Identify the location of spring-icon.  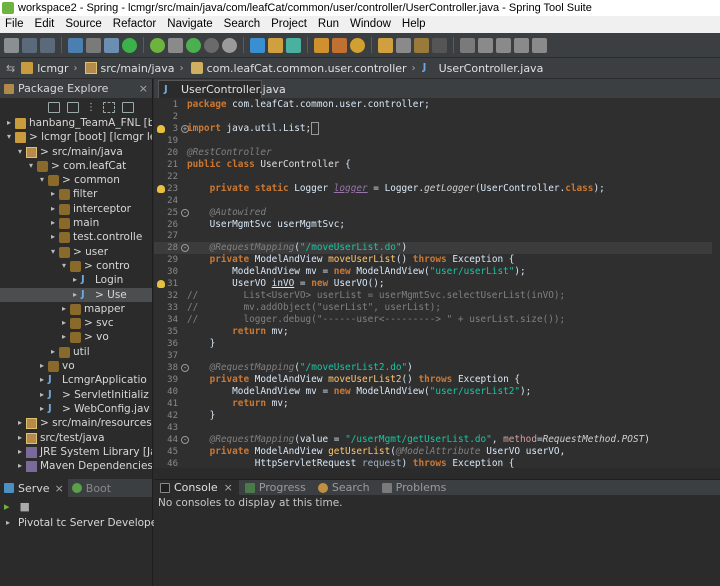
(157, 45).